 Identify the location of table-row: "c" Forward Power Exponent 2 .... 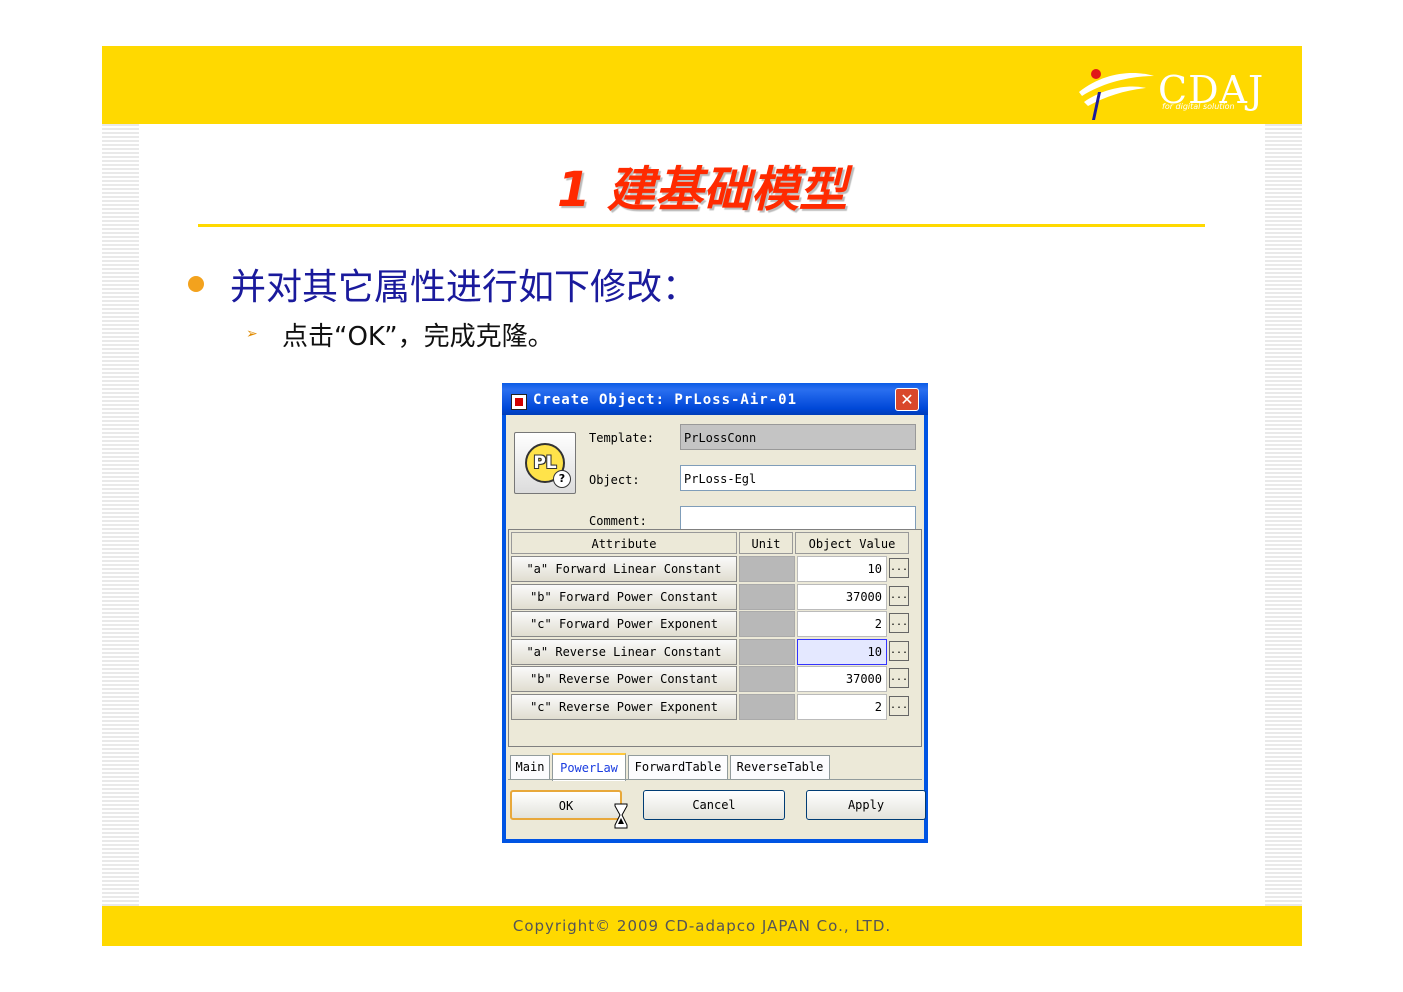
(714, 624).